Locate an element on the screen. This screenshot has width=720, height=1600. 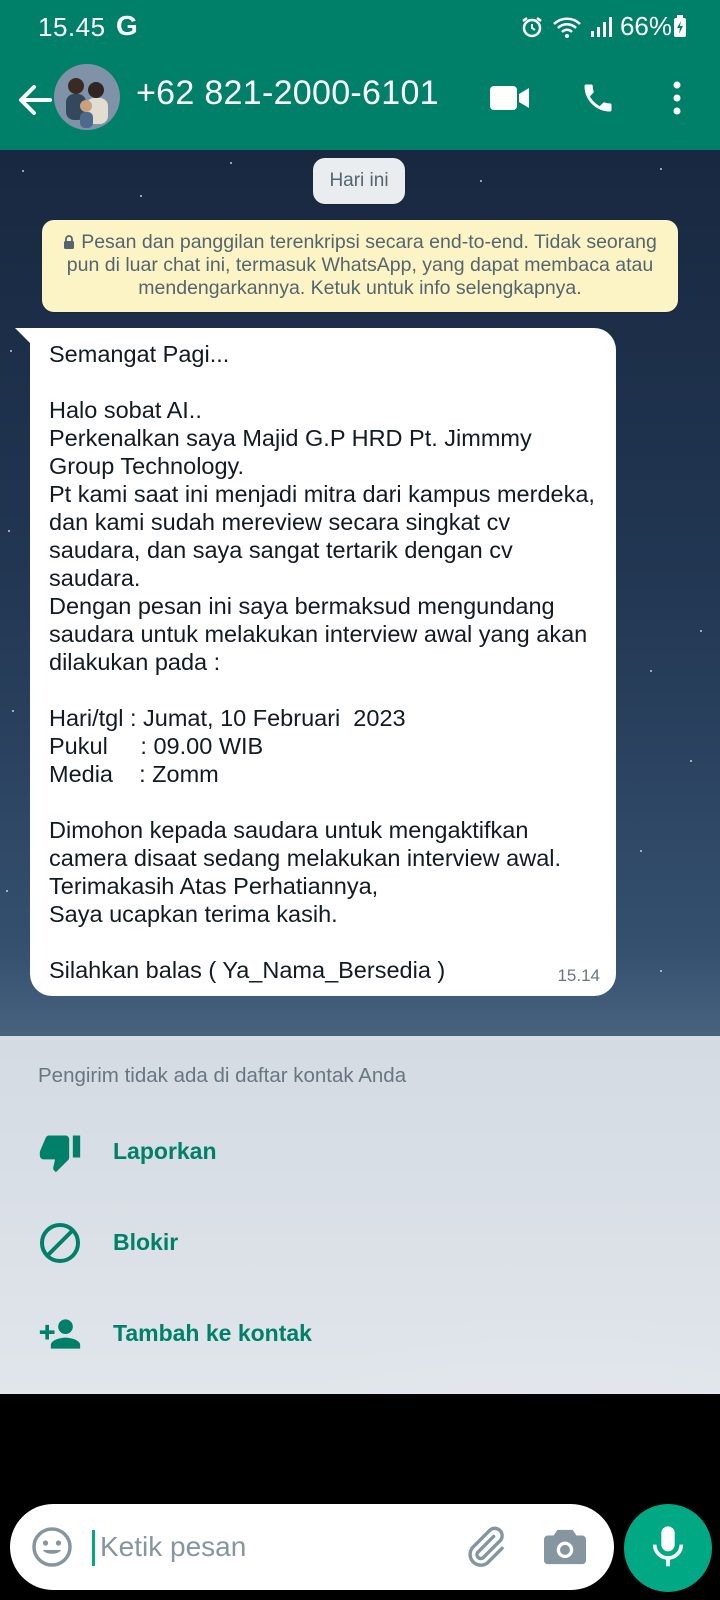
block-label: Blokir is located at coordinates (146, 1242).